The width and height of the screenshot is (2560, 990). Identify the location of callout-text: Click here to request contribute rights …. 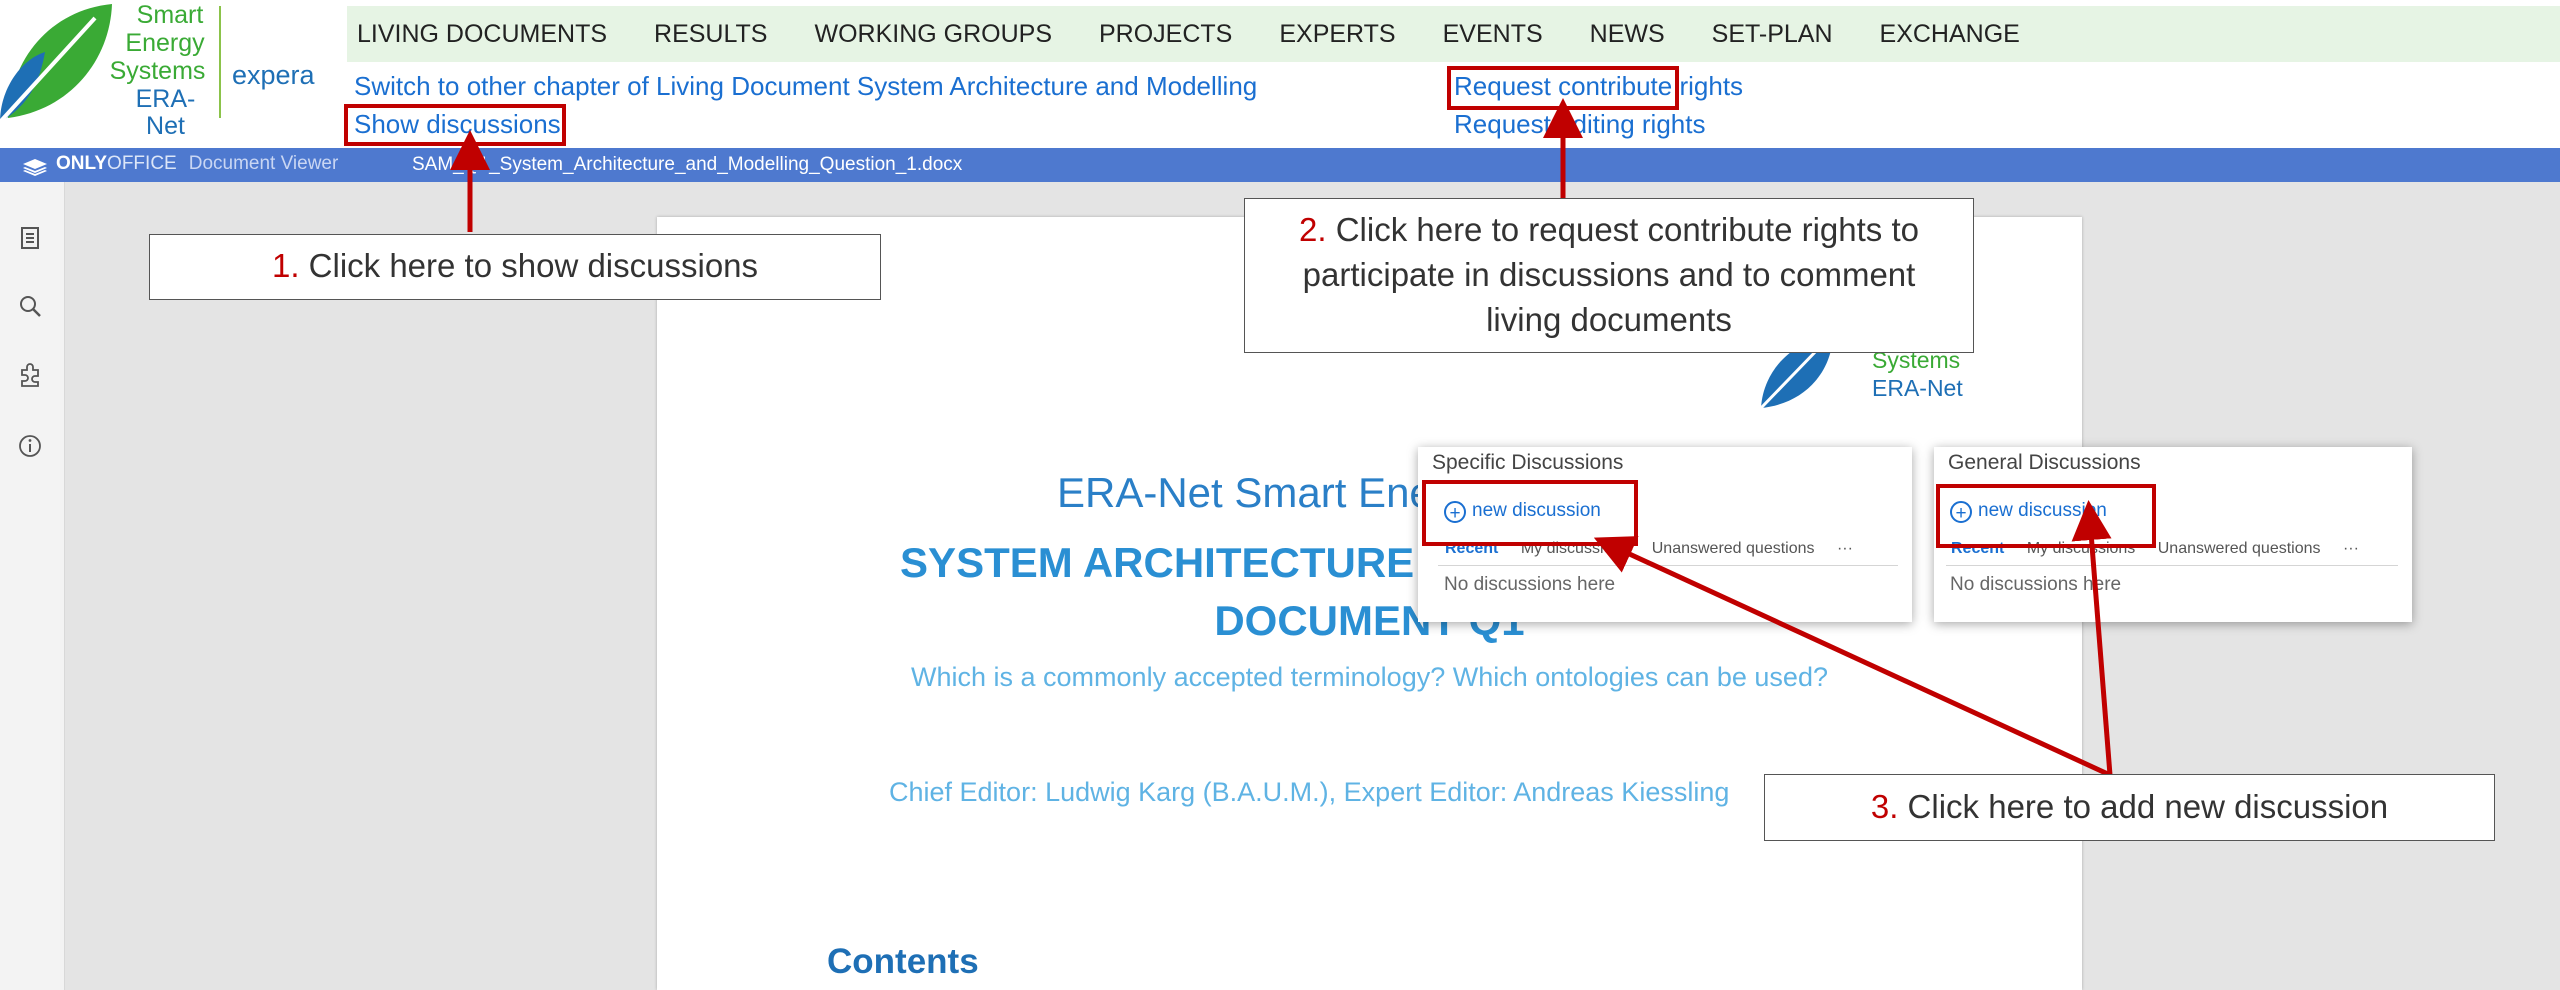
(1610, 274).